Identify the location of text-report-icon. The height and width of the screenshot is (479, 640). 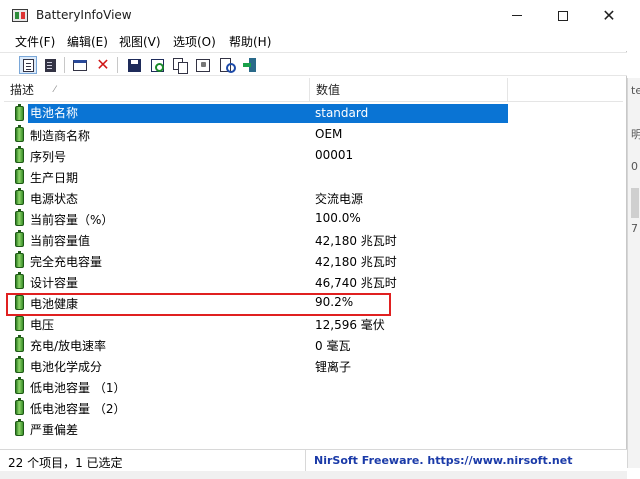
(50, 65).